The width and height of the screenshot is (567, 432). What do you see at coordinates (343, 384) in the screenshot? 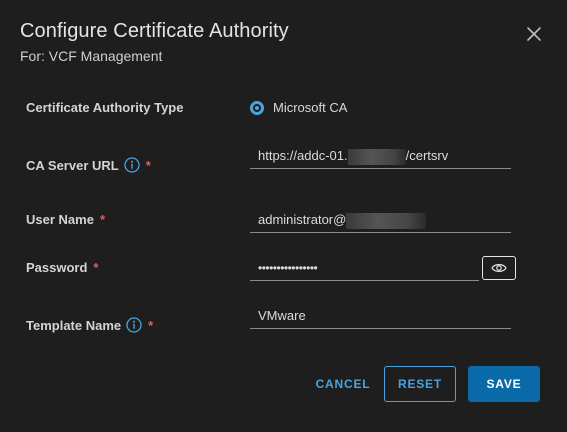
I see `cancel-button: CANCEL` at bounding box center [343, 384].